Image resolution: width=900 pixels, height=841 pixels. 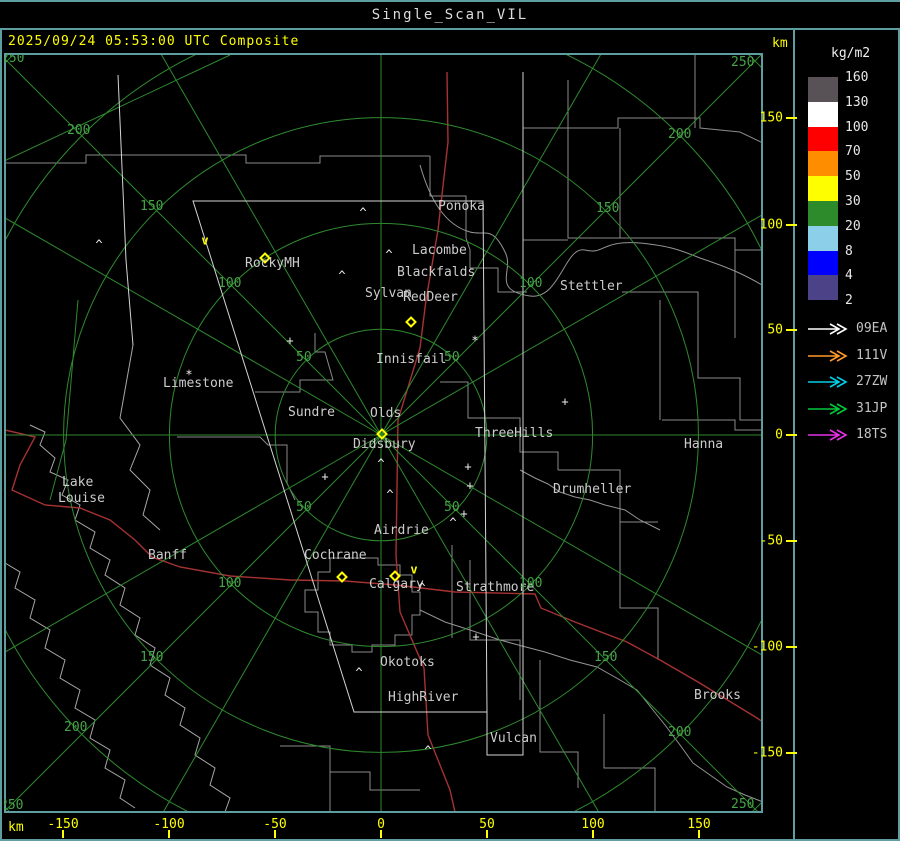 I want to click on city-label-louise: Louise, so click(x=81, y=498).